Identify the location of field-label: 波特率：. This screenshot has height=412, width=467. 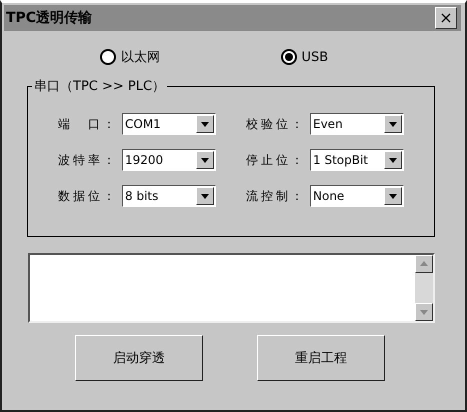
(88, 160).